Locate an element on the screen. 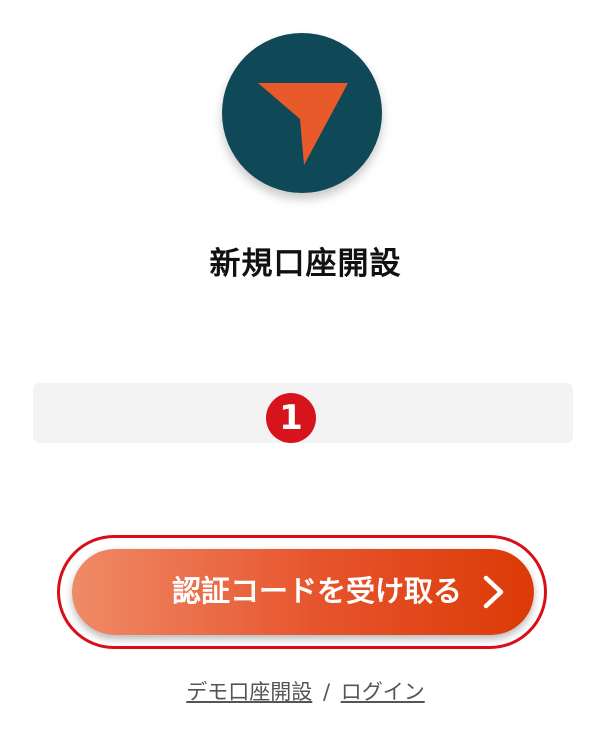 The width and height of the screenshot is (611, 732). footer-links: デモ口座開設 / ログイン is located at coordinates (305, 691).